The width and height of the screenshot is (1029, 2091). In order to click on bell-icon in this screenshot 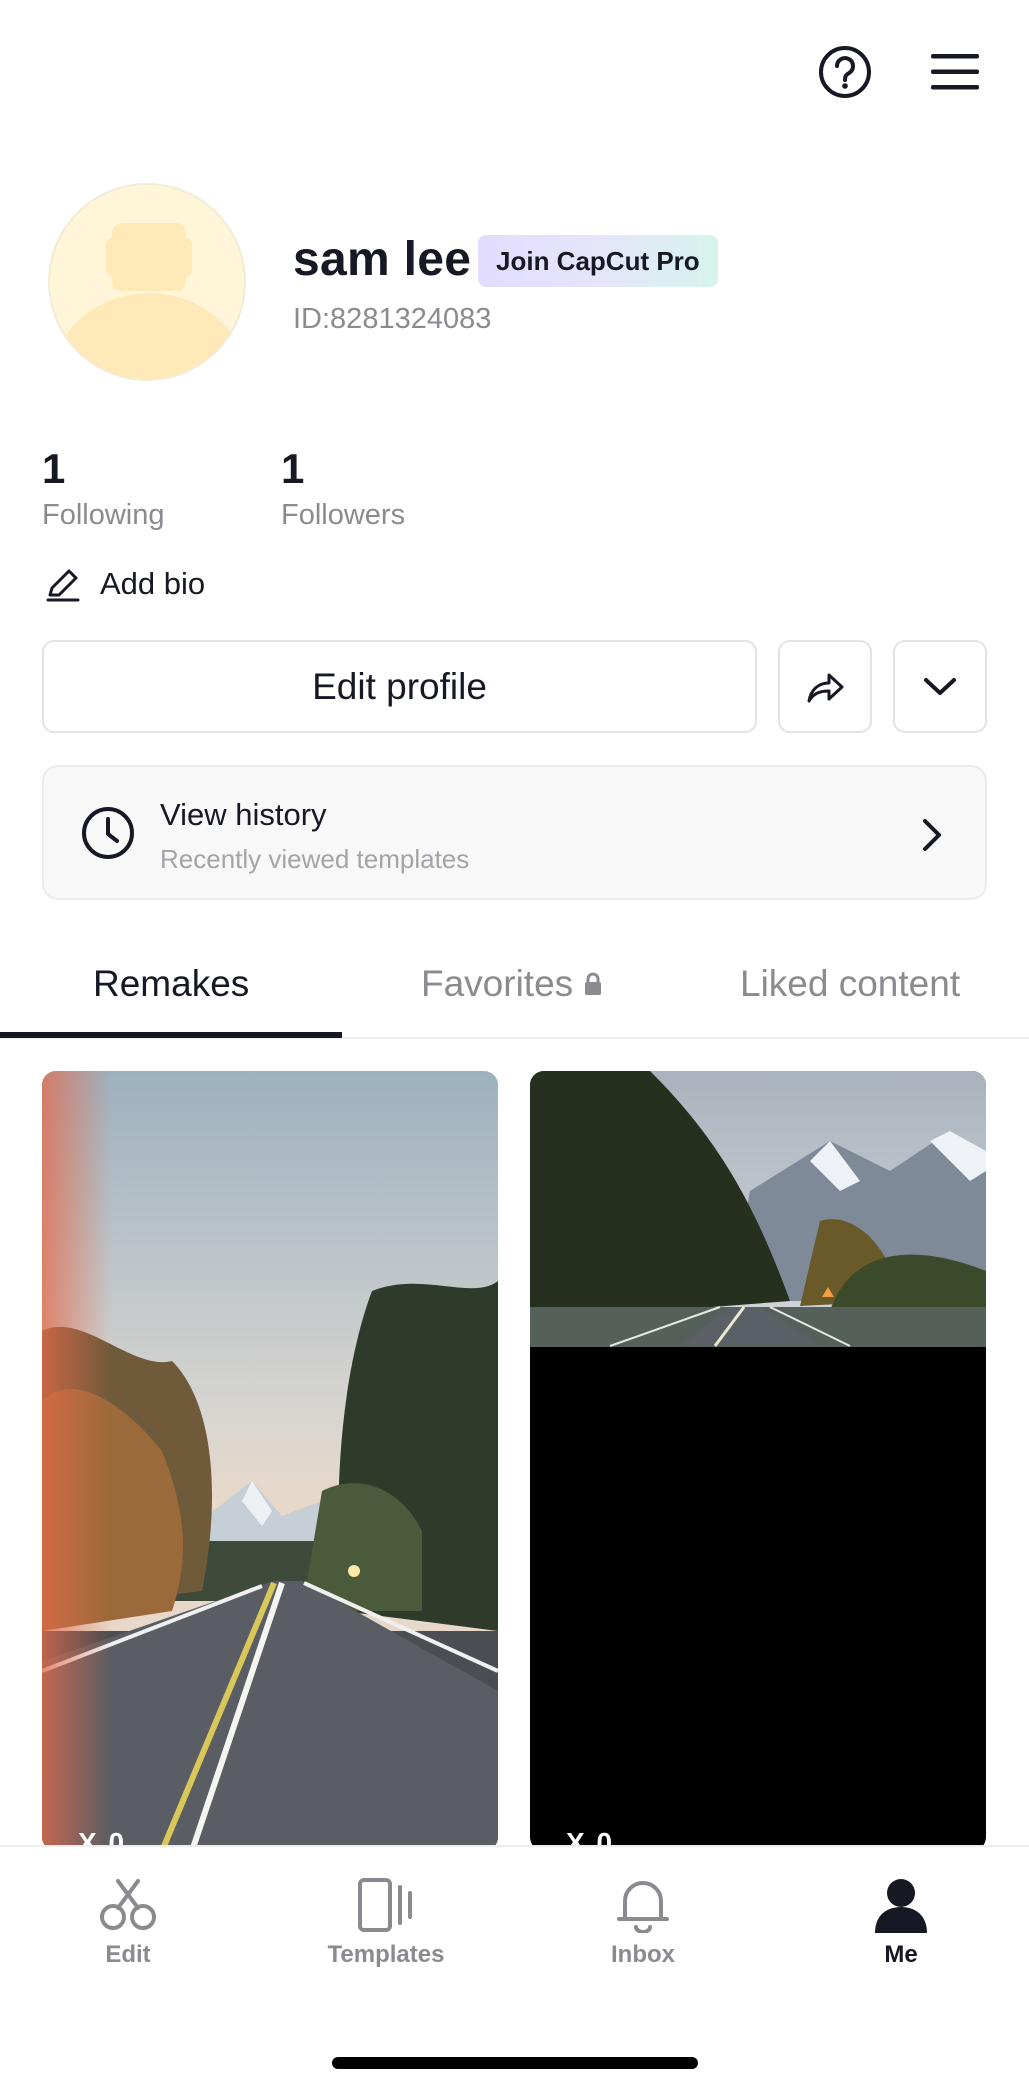, I will do `click(643, 1907)`.